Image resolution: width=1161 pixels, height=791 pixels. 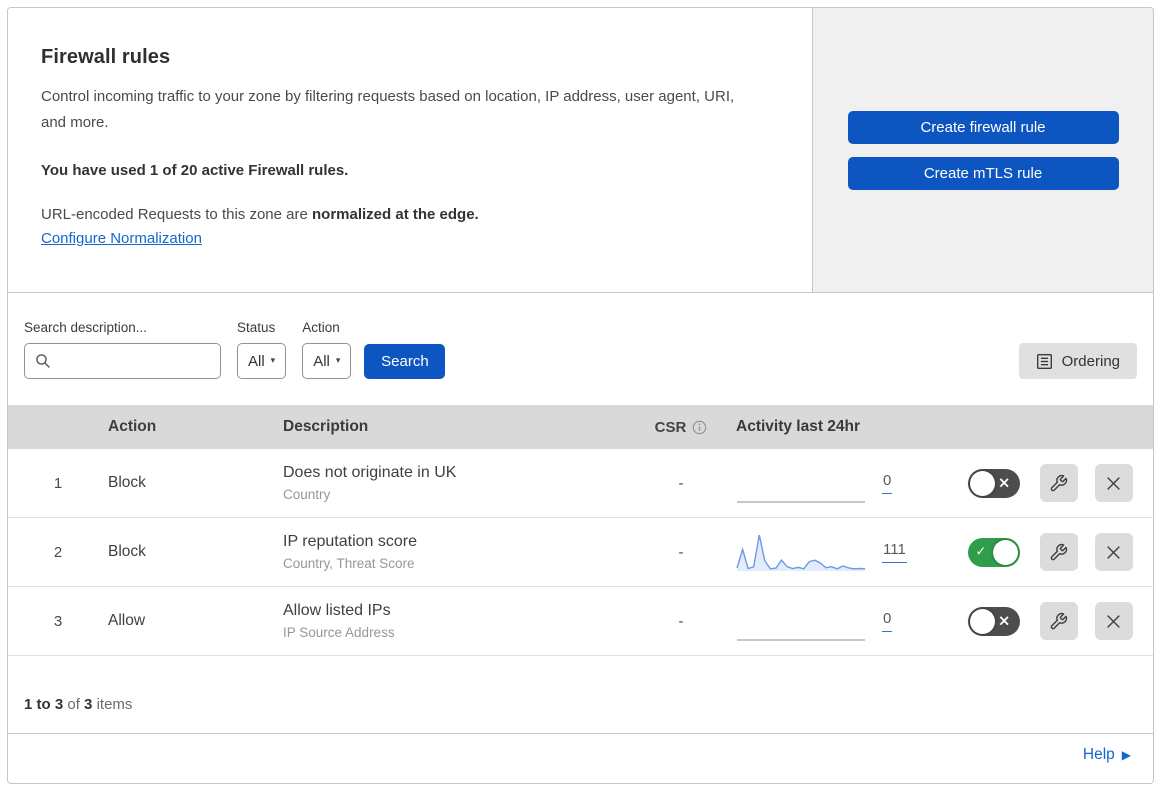 What do you see at coordinates (983, 127) in the screenshot?
I see `create-firewall-rule-button: Create firewall rule` at bounding box center [983, 127].